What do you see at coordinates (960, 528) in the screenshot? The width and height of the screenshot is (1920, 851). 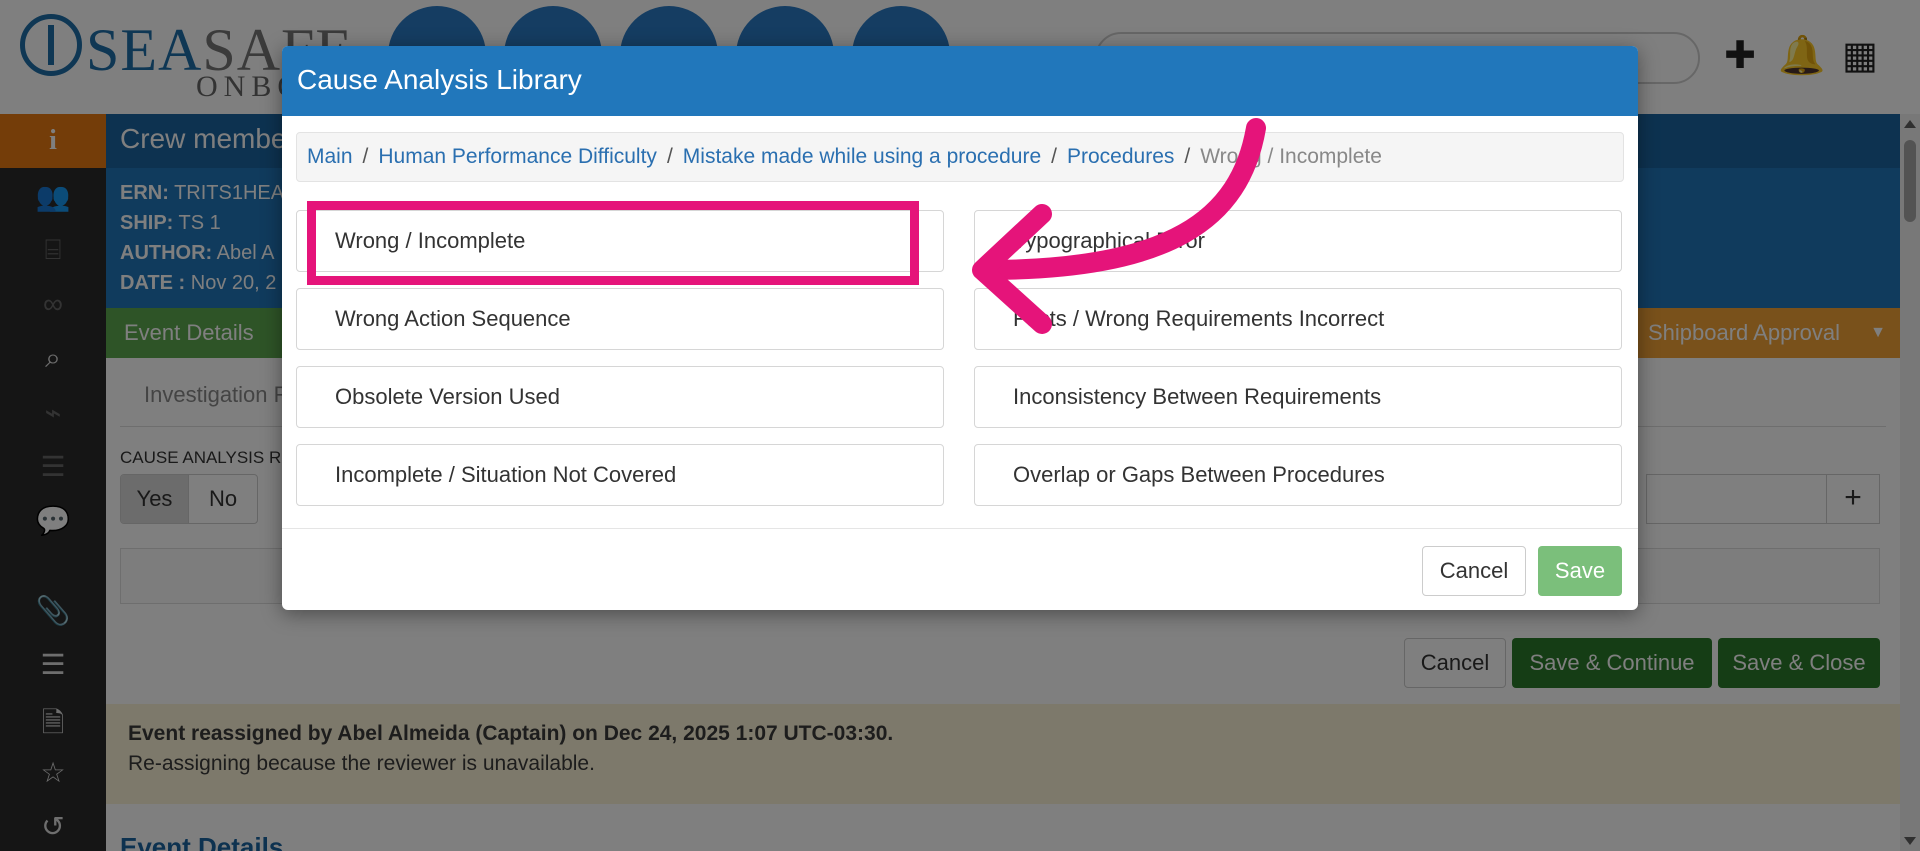 I see `modal-footer-divider` at bounding box center [960, 528].